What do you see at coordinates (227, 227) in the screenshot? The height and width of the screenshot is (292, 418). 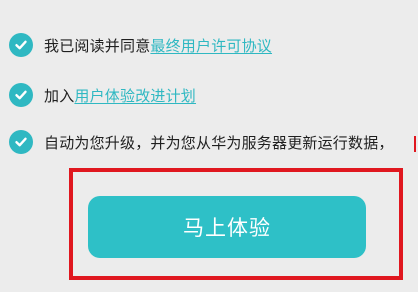 I see `start-experience-button: 马上体验` at bounding box center [227, 227].